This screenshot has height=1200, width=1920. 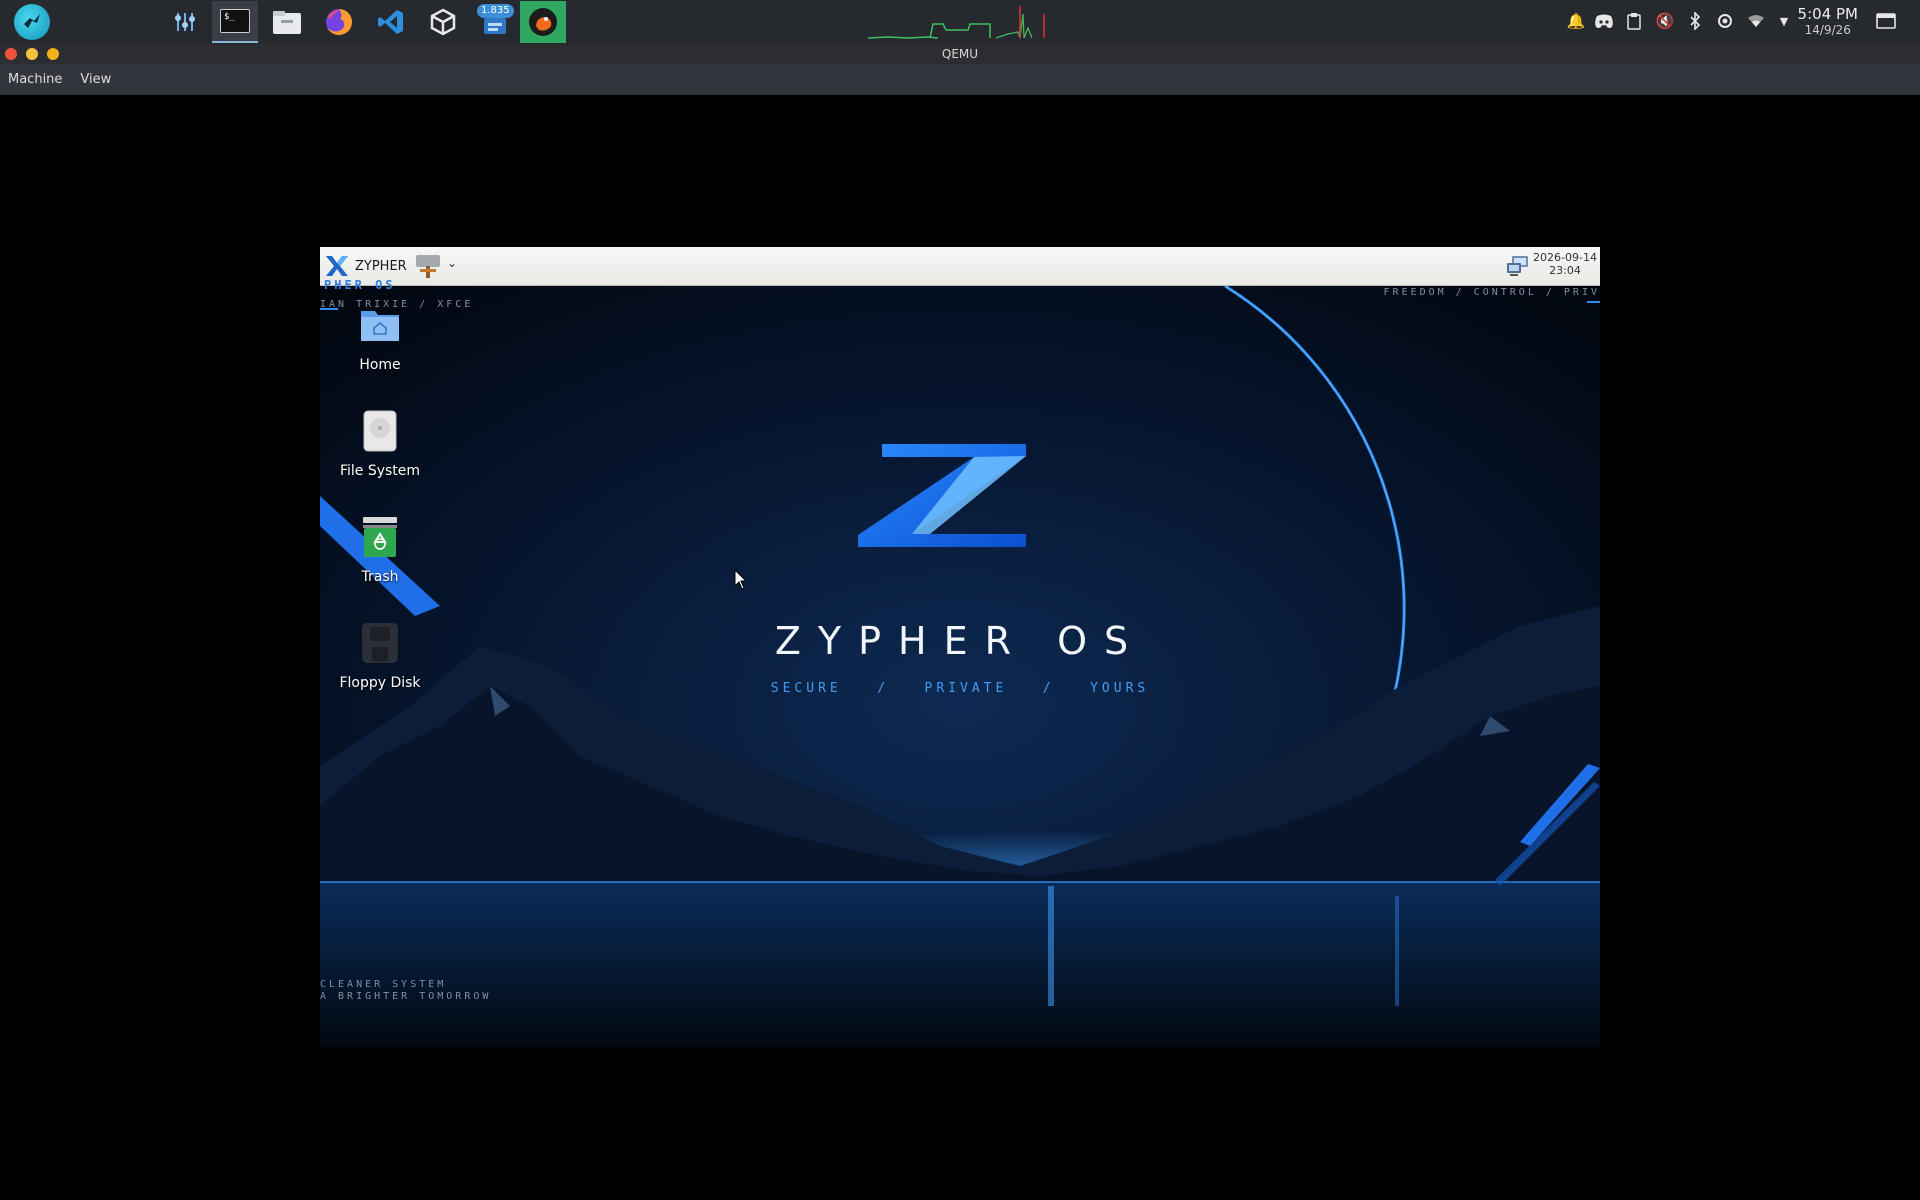 I want to click on qemu-titlebar: QEMU, so click(x=960, y=54).